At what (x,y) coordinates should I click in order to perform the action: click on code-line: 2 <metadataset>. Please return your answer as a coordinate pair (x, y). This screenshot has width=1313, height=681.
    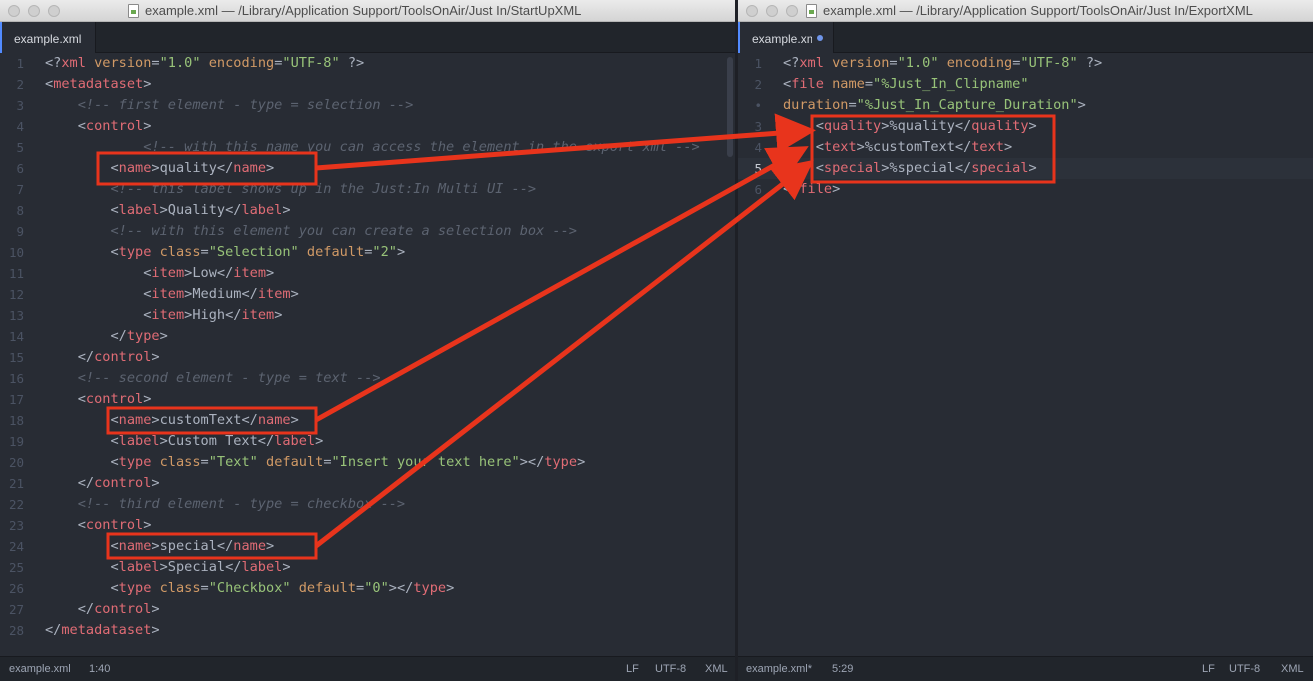
    Looking at the image, I should click on (367, 84).